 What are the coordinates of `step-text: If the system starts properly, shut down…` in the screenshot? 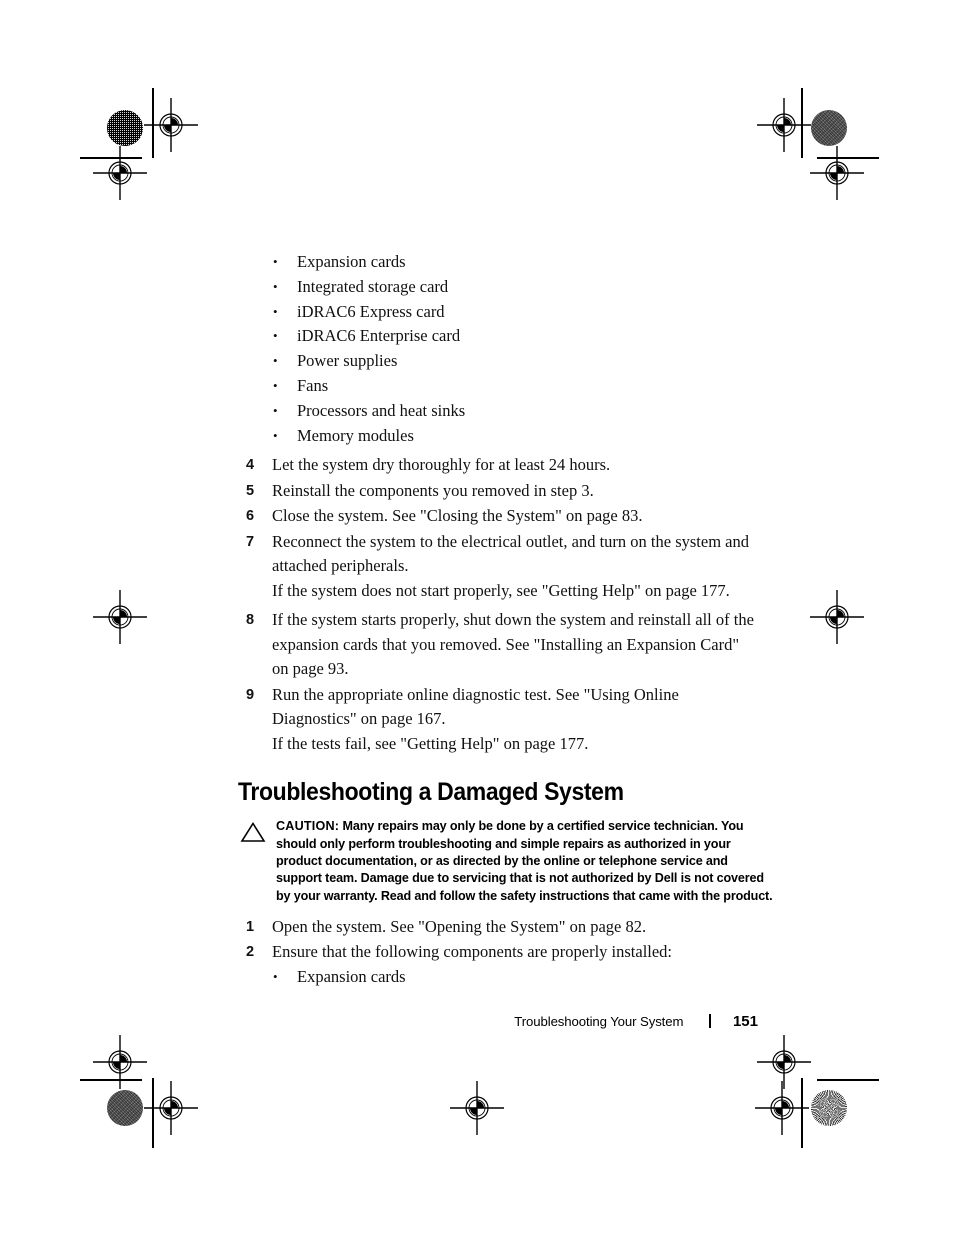 It's located at (513, 644).